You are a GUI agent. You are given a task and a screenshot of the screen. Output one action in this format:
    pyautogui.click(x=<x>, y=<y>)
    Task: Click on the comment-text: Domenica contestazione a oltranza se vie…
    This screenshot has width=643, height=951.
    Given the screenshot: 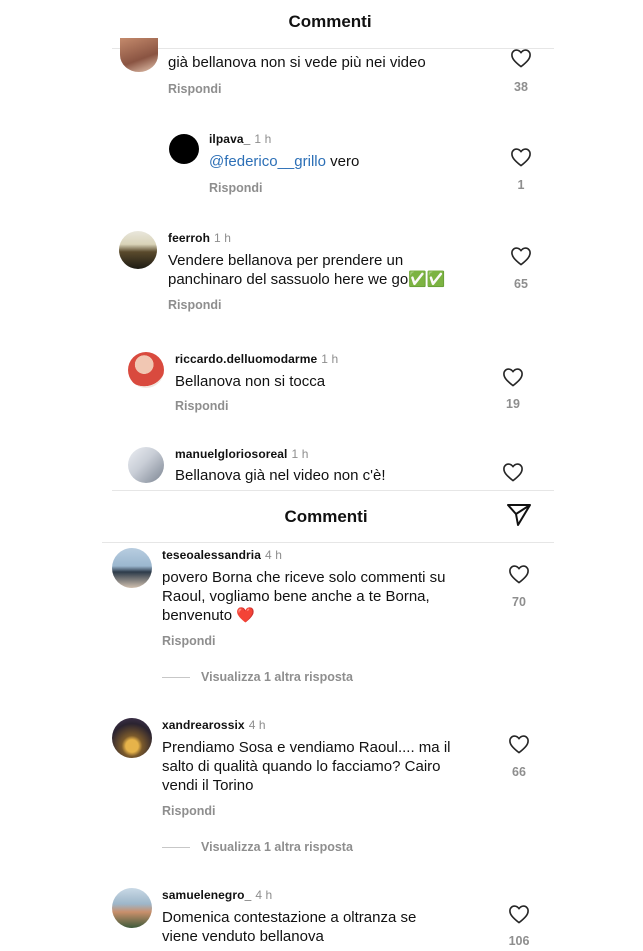 What is the action you would take?
    pyautogui.click(x=289, y=927)
    